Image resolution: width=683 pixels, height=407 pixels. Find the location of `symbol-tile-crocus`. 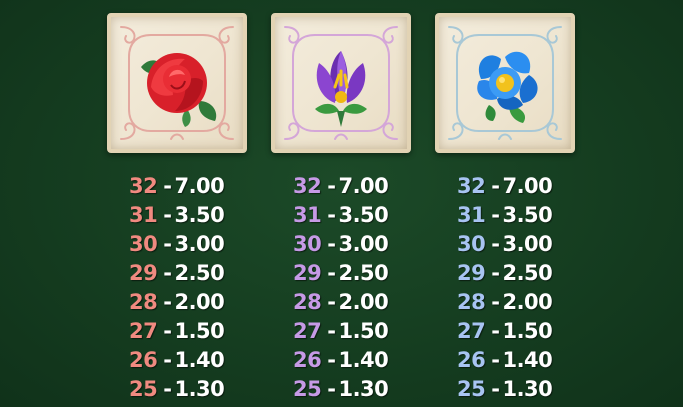

symbol-tile-crocus is located at coordinates (341, 83).